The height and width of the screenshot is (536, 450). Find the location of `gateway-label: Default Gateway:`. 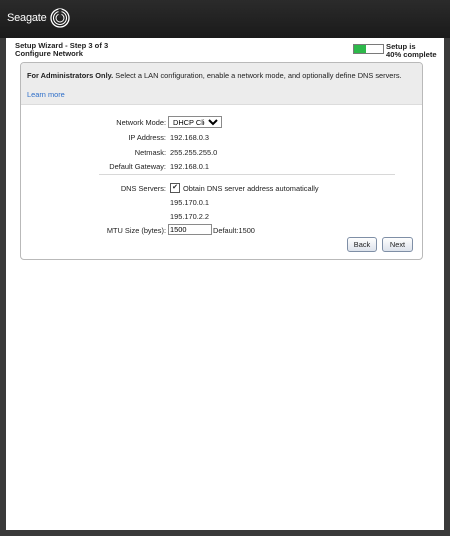

gateway-label: Default Gateway: is located at coordinates (137, 166).